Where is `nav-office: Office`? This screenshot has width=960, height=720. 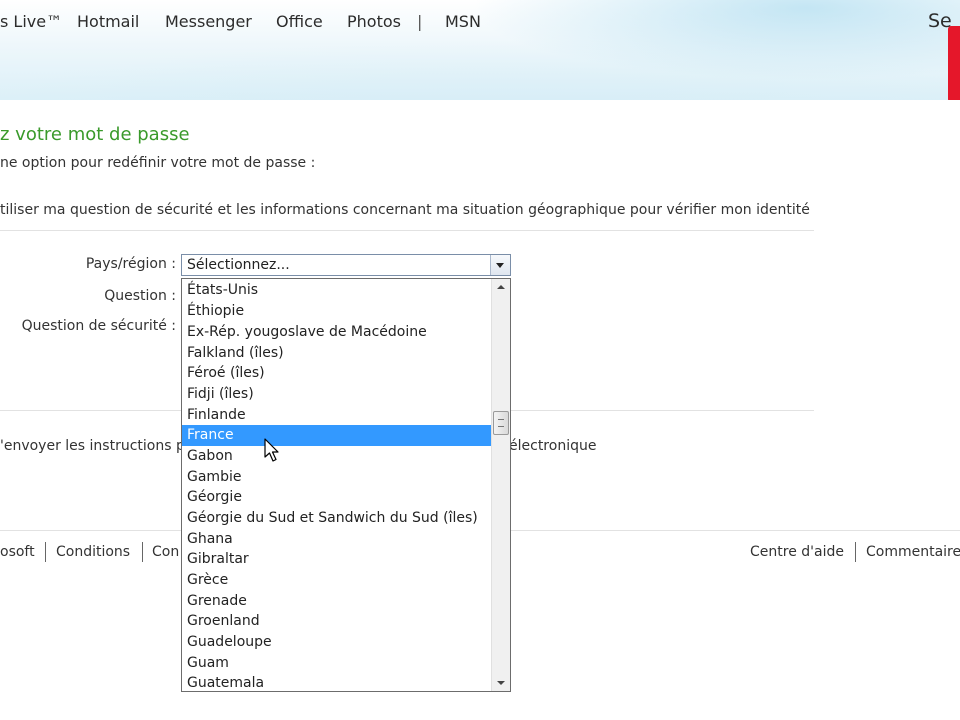 nav-office: Office is located at coordinates (299, 21).